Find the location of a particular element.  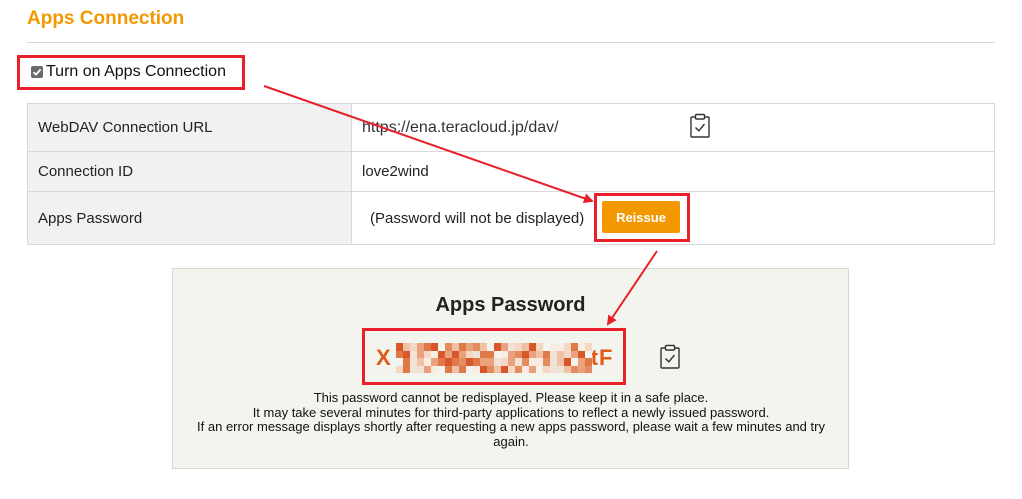

table-row: Connection ID love2wind is located at coordinates (511, 171).